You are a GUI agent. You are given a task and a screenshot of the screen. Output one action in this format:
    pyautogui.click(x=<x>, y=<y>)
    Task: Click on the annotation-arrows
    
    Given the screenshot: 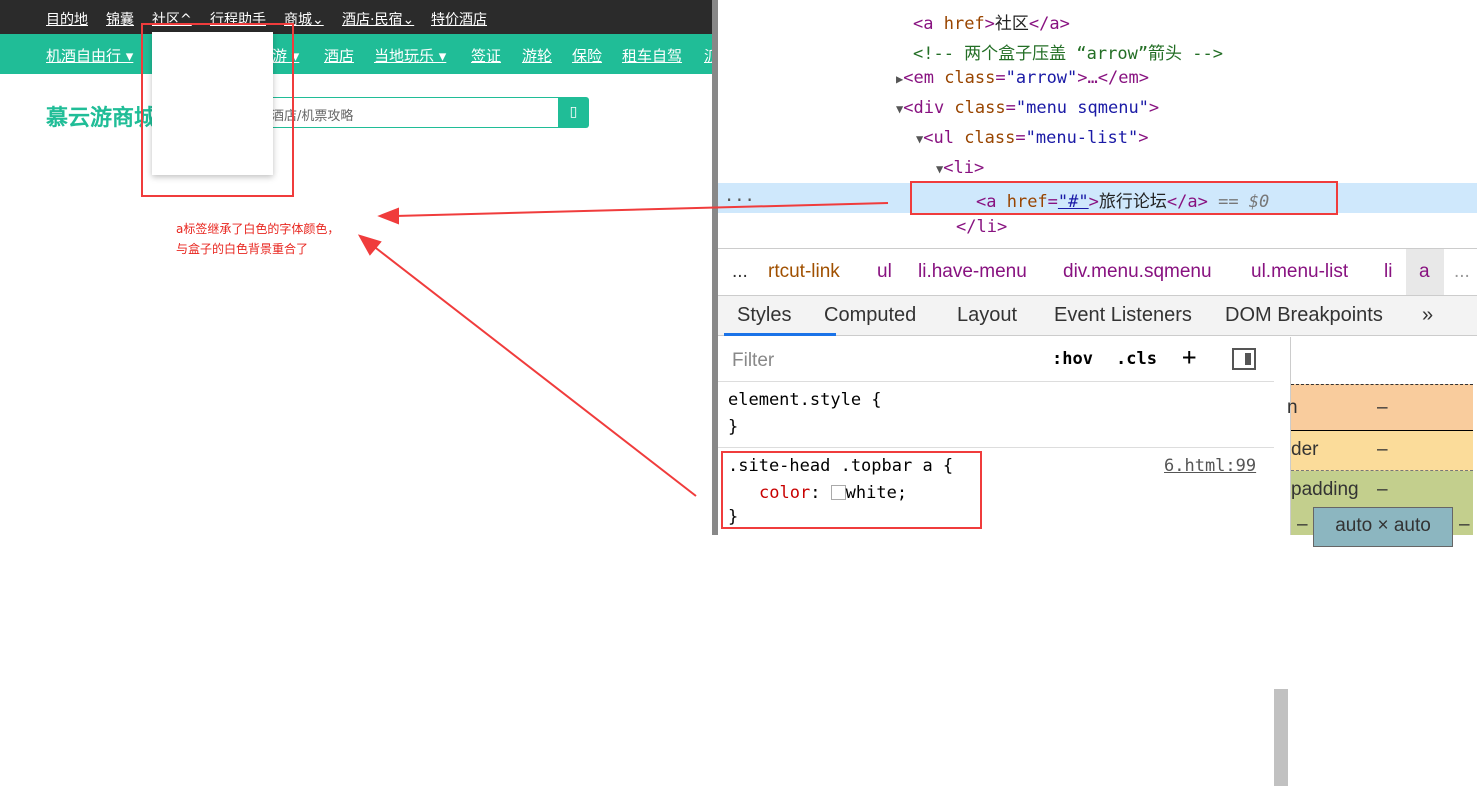 What is the action you would take?
    pyautogui.click(x=623, y=349)
    